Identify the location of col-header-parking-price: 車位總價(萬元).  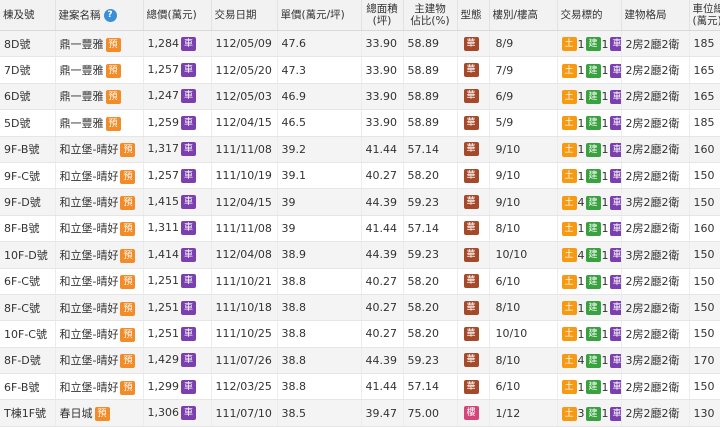
(704, 15).